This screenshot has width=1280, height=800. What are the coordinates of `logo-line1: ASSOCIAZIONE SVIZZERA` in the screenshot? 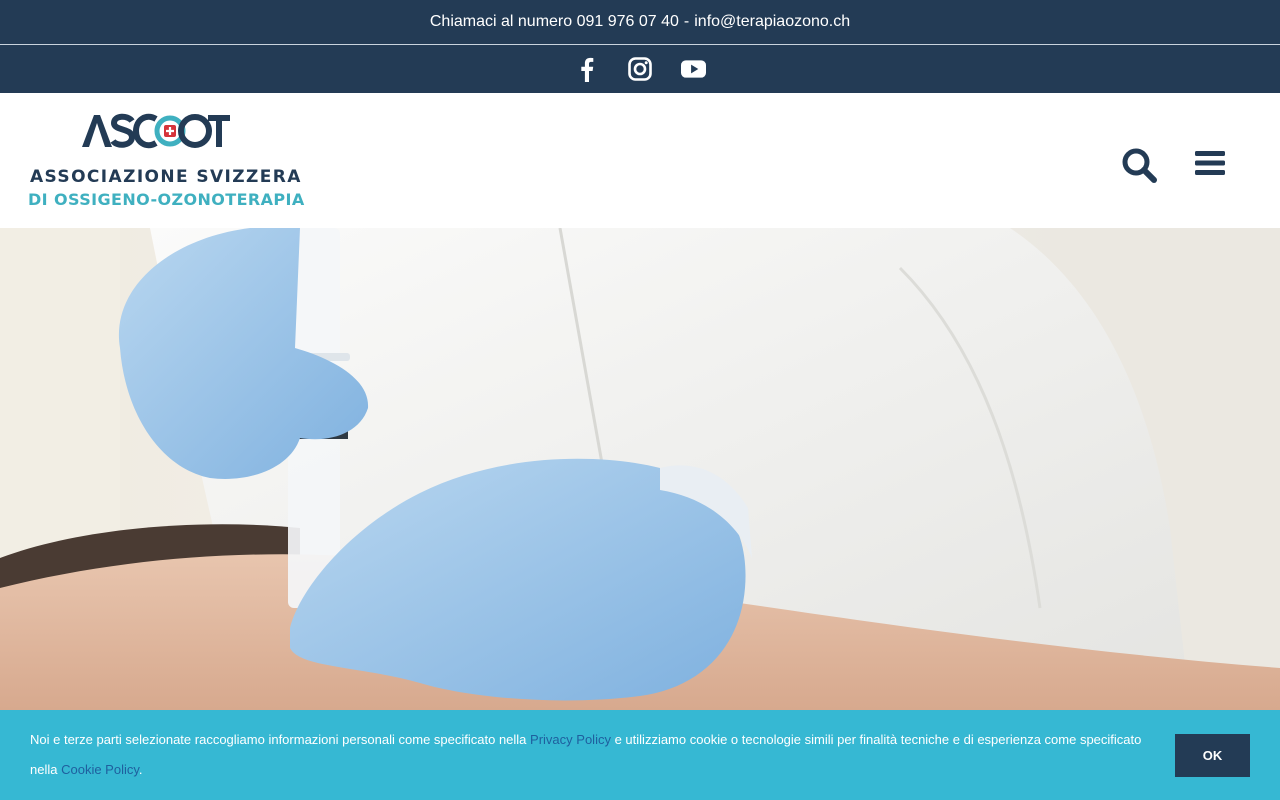 It's located at (166, 177).